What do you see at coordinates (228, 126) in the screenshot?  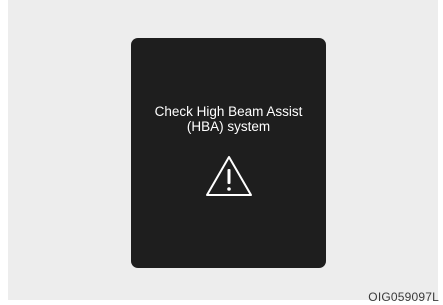 I see `warning-message-line-2: (HBA) system` at bounding box center [228, 126].